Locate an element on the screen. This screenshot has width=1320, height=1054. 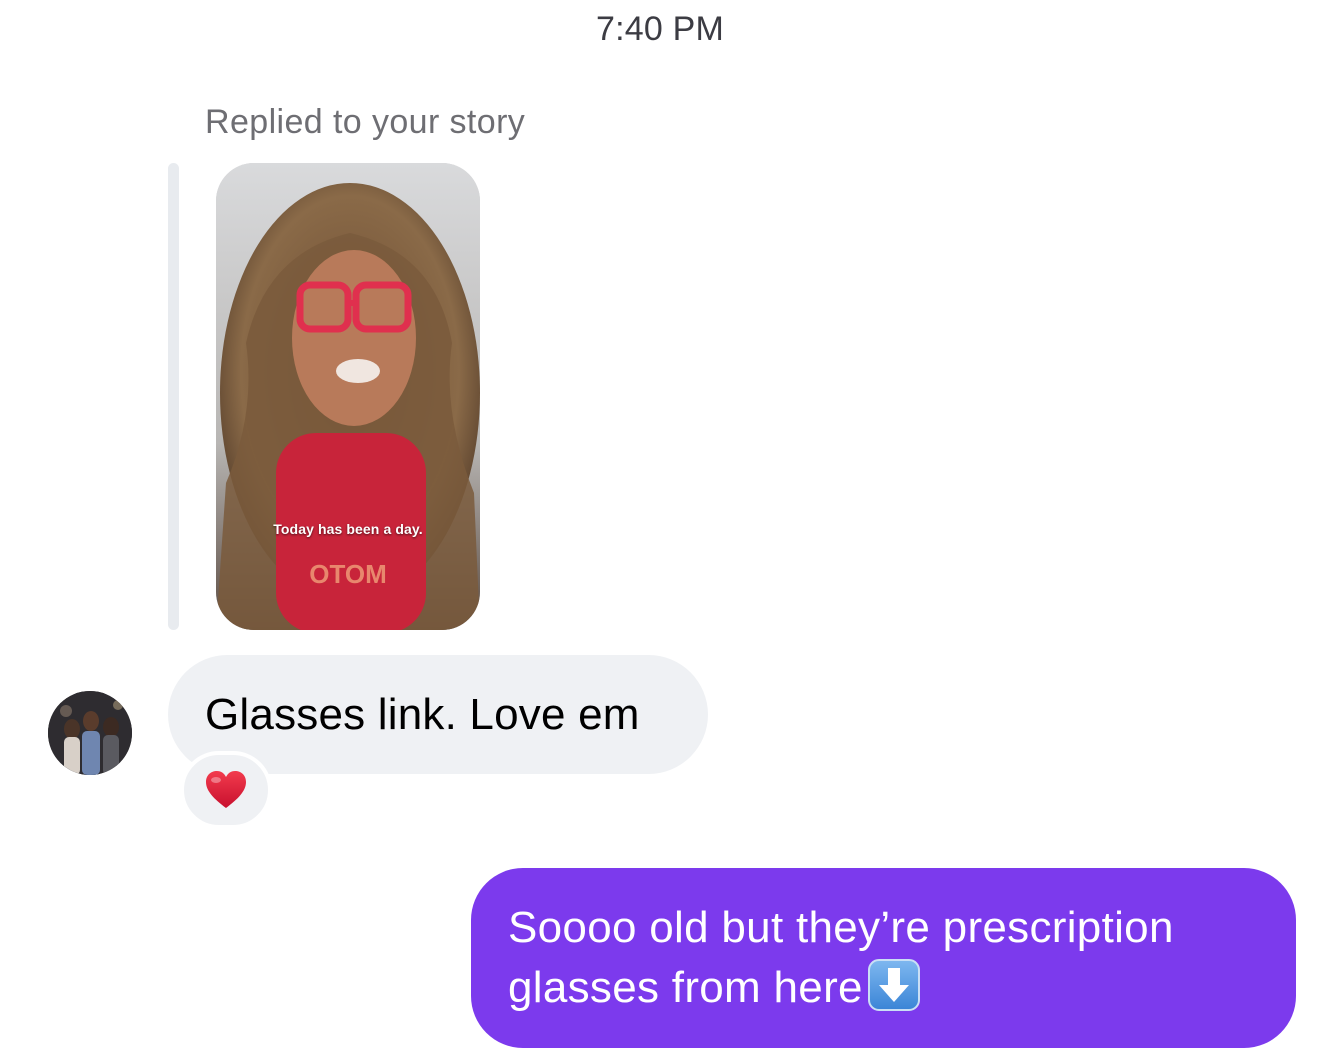
avatar-photo-icon is located at coordinates (90, 733).